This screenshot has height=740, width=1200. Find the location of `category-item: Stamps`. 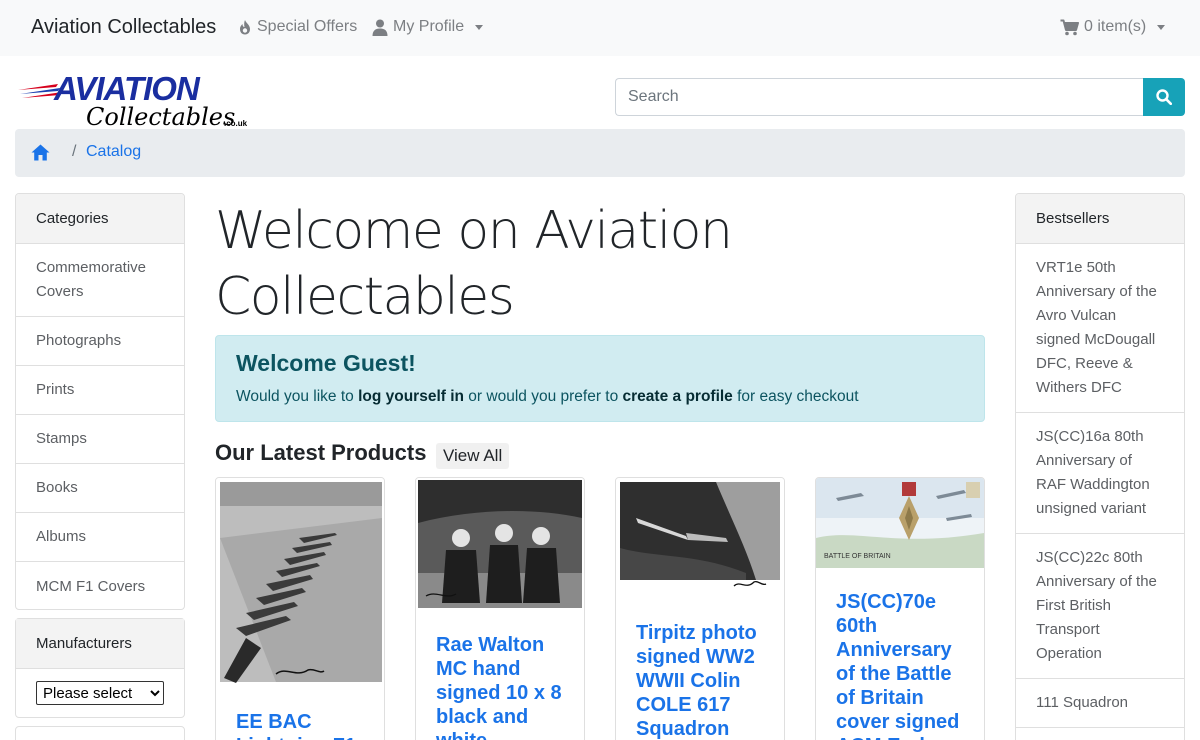

category-item: Stamps is located at coordinates (100, 439).